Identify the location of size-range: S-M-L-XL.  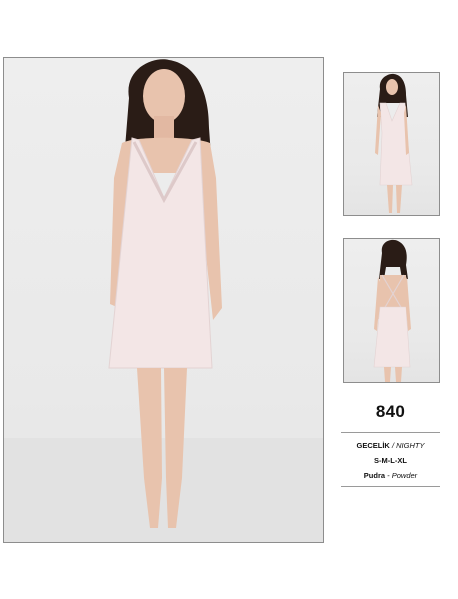
(390, 460).